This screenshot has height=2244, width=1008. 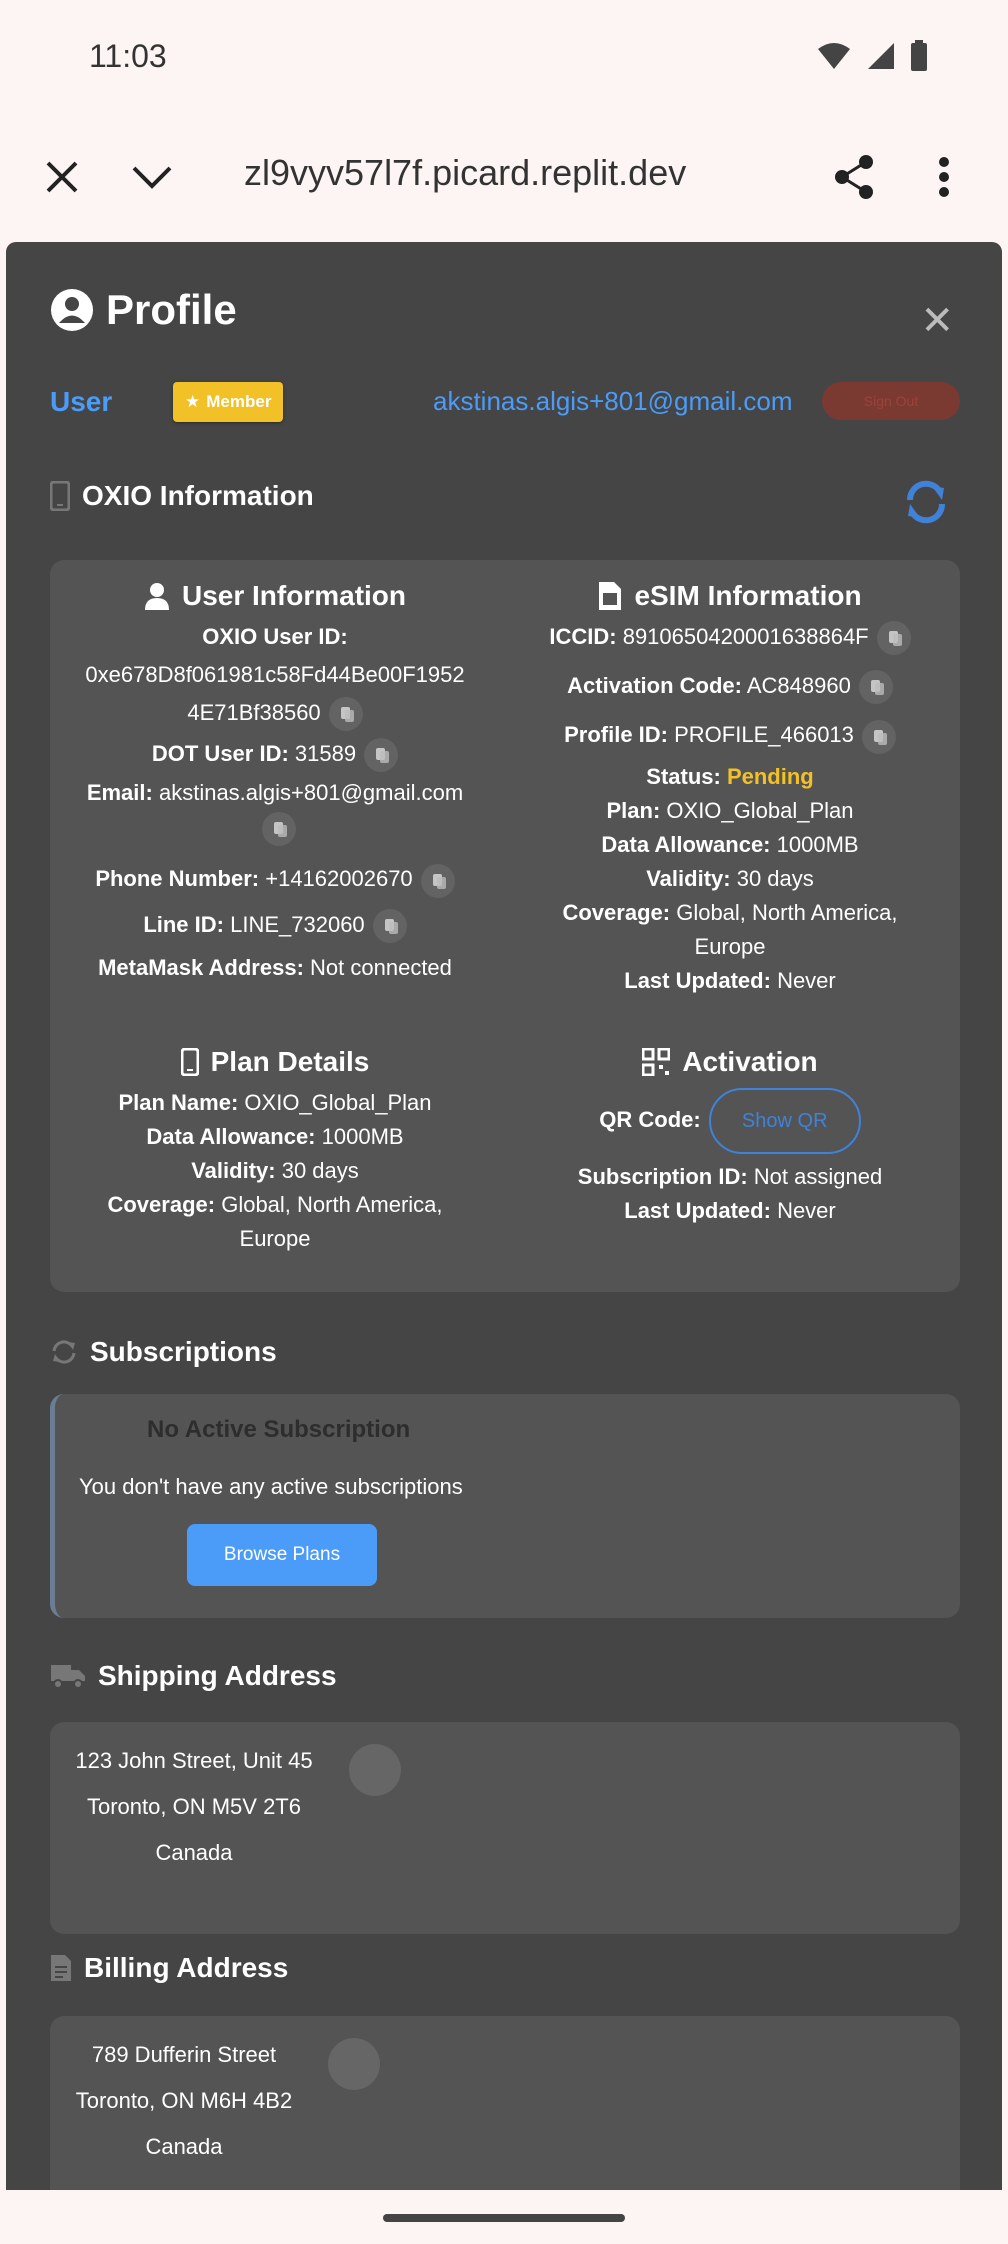 What do you see at coordinates (271, 1486) in the screenshot?
I see `empty-subscription-text: You don't have any active subscriptions` at bounding box center [271, 1486].